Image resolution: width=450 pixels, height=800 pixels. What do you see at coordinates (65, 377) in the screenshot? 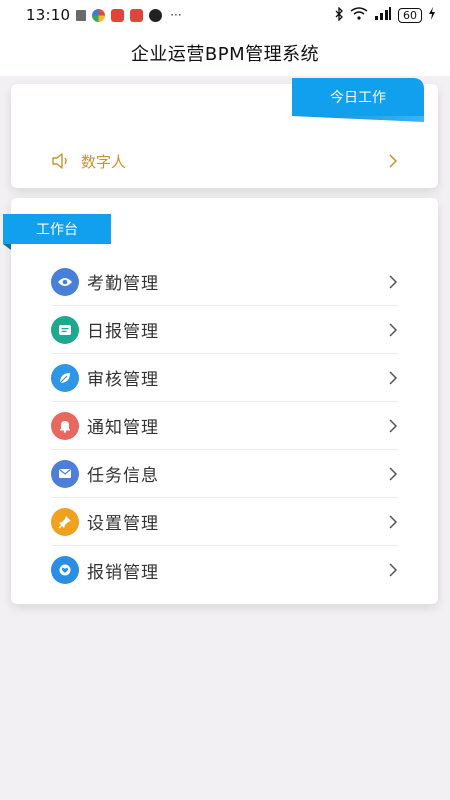
I see `leaf-icon` at bounding box center [65, 377].